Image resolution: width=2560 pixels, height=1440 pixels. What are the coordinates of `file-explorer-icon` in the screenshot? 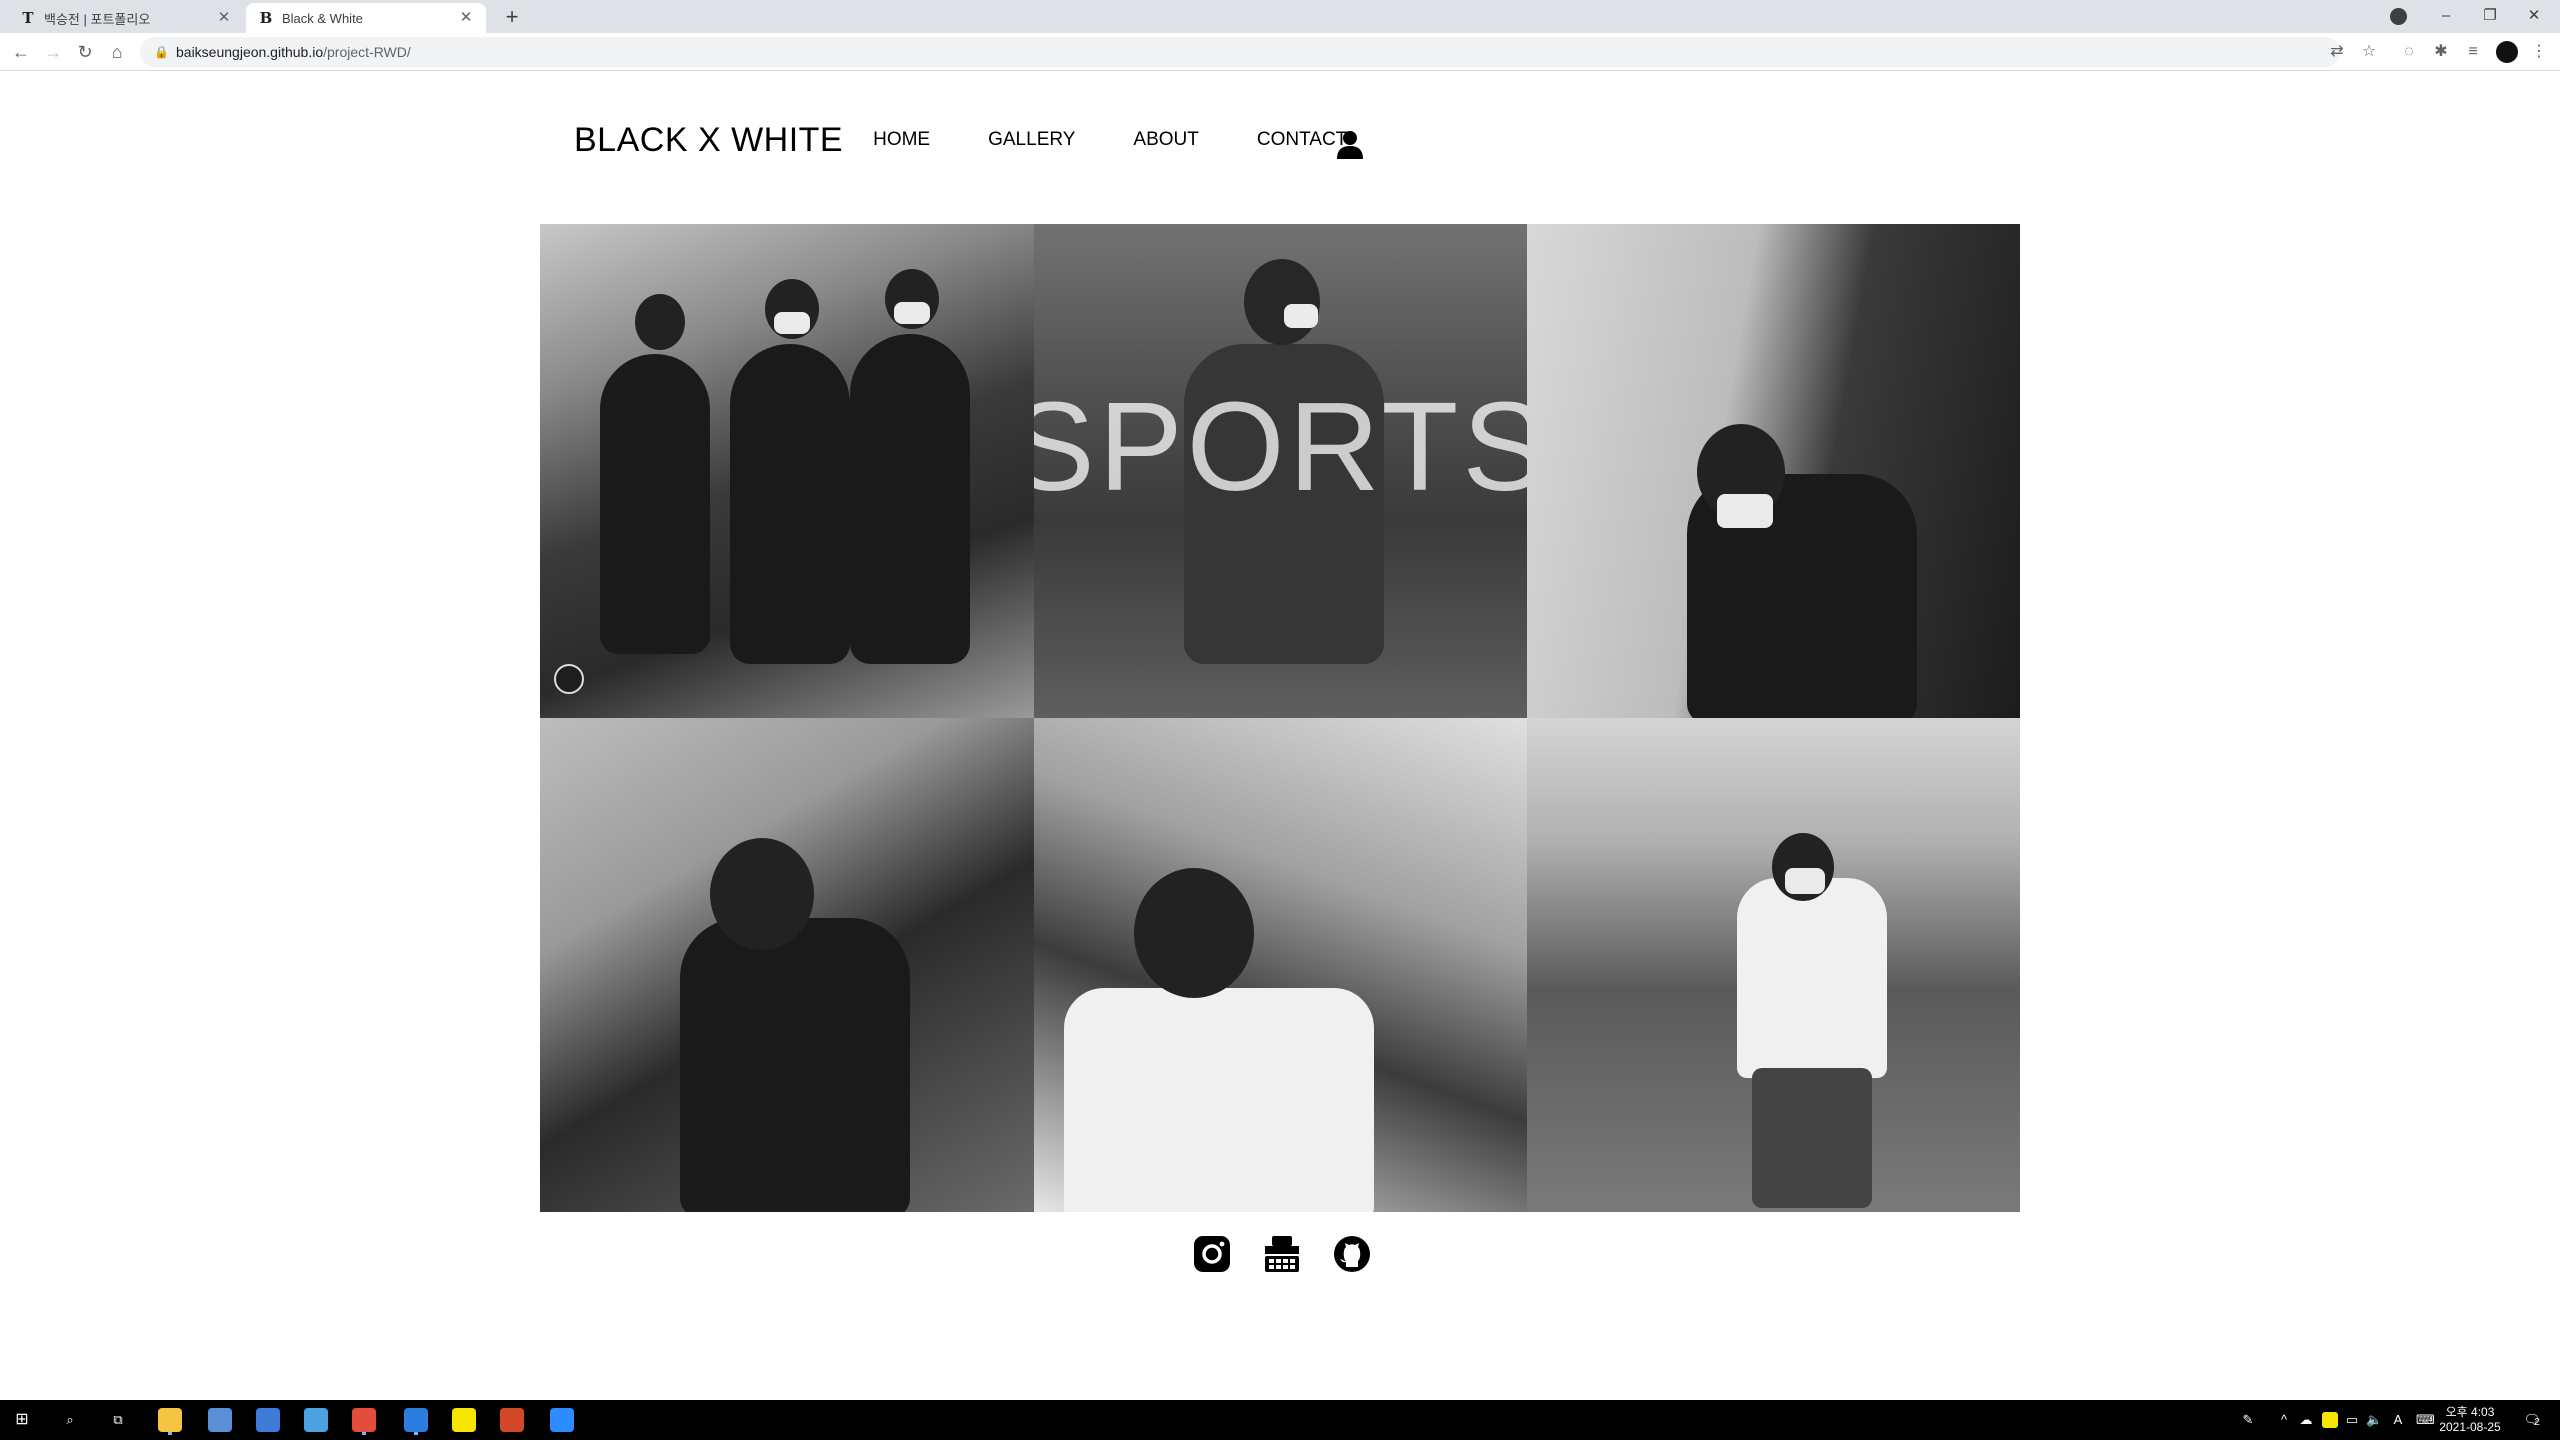 It's located at (170, 1420).